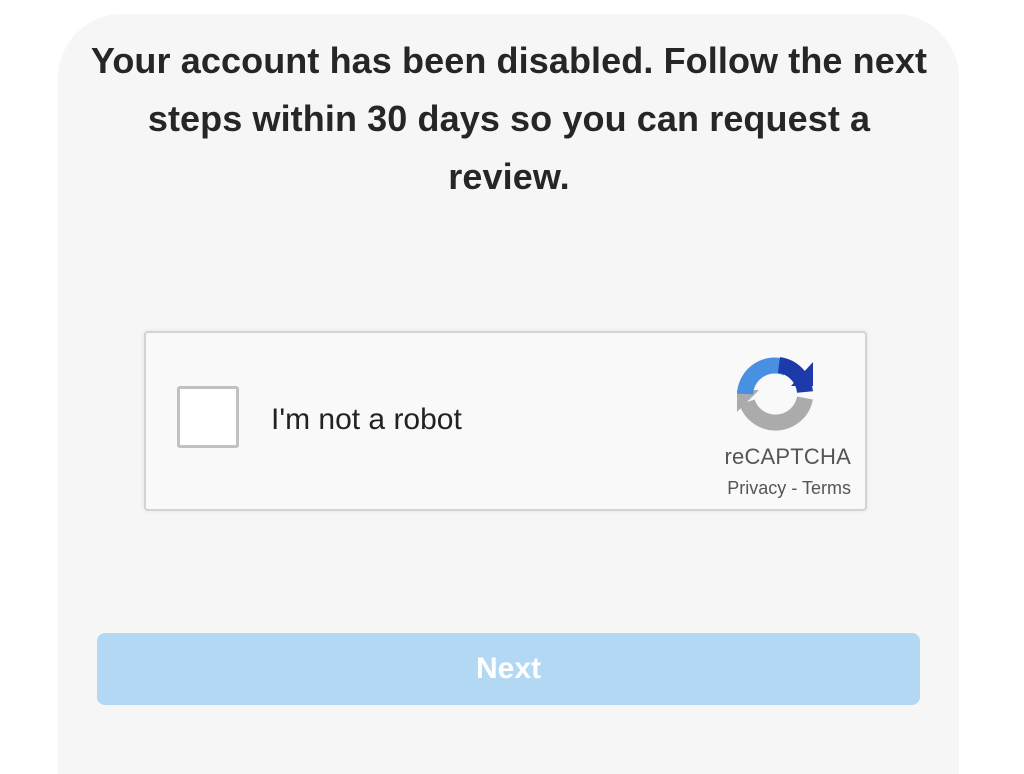 The image size is (1024, 774). Describe the element at coordinates (826, 488) in the screenshot. I see `terms-link: Terms` at that location.